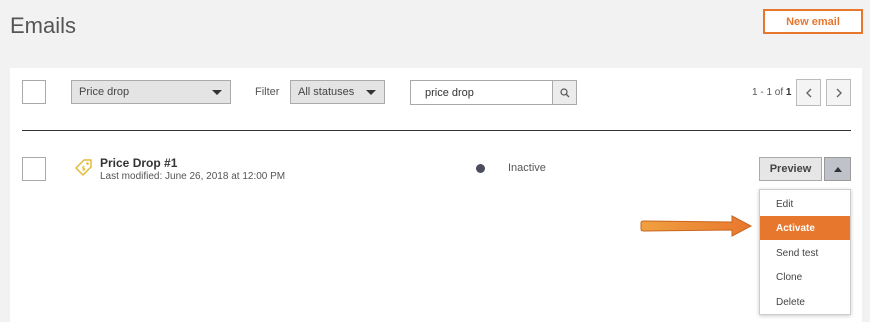  What do you see at coordinates (193, 176) in the screenshot?
I see `email-last-modified: Last modified: June 26, 2018 at 12:00 PM` at bounding box center [193, 176].